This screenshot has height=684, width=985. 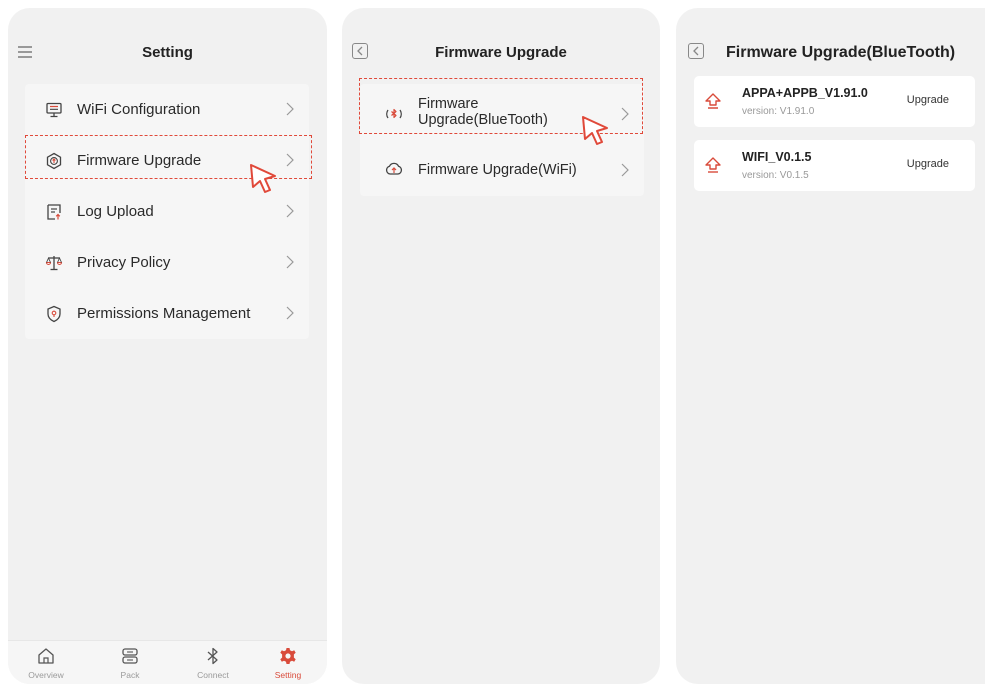 I want to click on nav-overview: Overview, so click(x=46, y=662).